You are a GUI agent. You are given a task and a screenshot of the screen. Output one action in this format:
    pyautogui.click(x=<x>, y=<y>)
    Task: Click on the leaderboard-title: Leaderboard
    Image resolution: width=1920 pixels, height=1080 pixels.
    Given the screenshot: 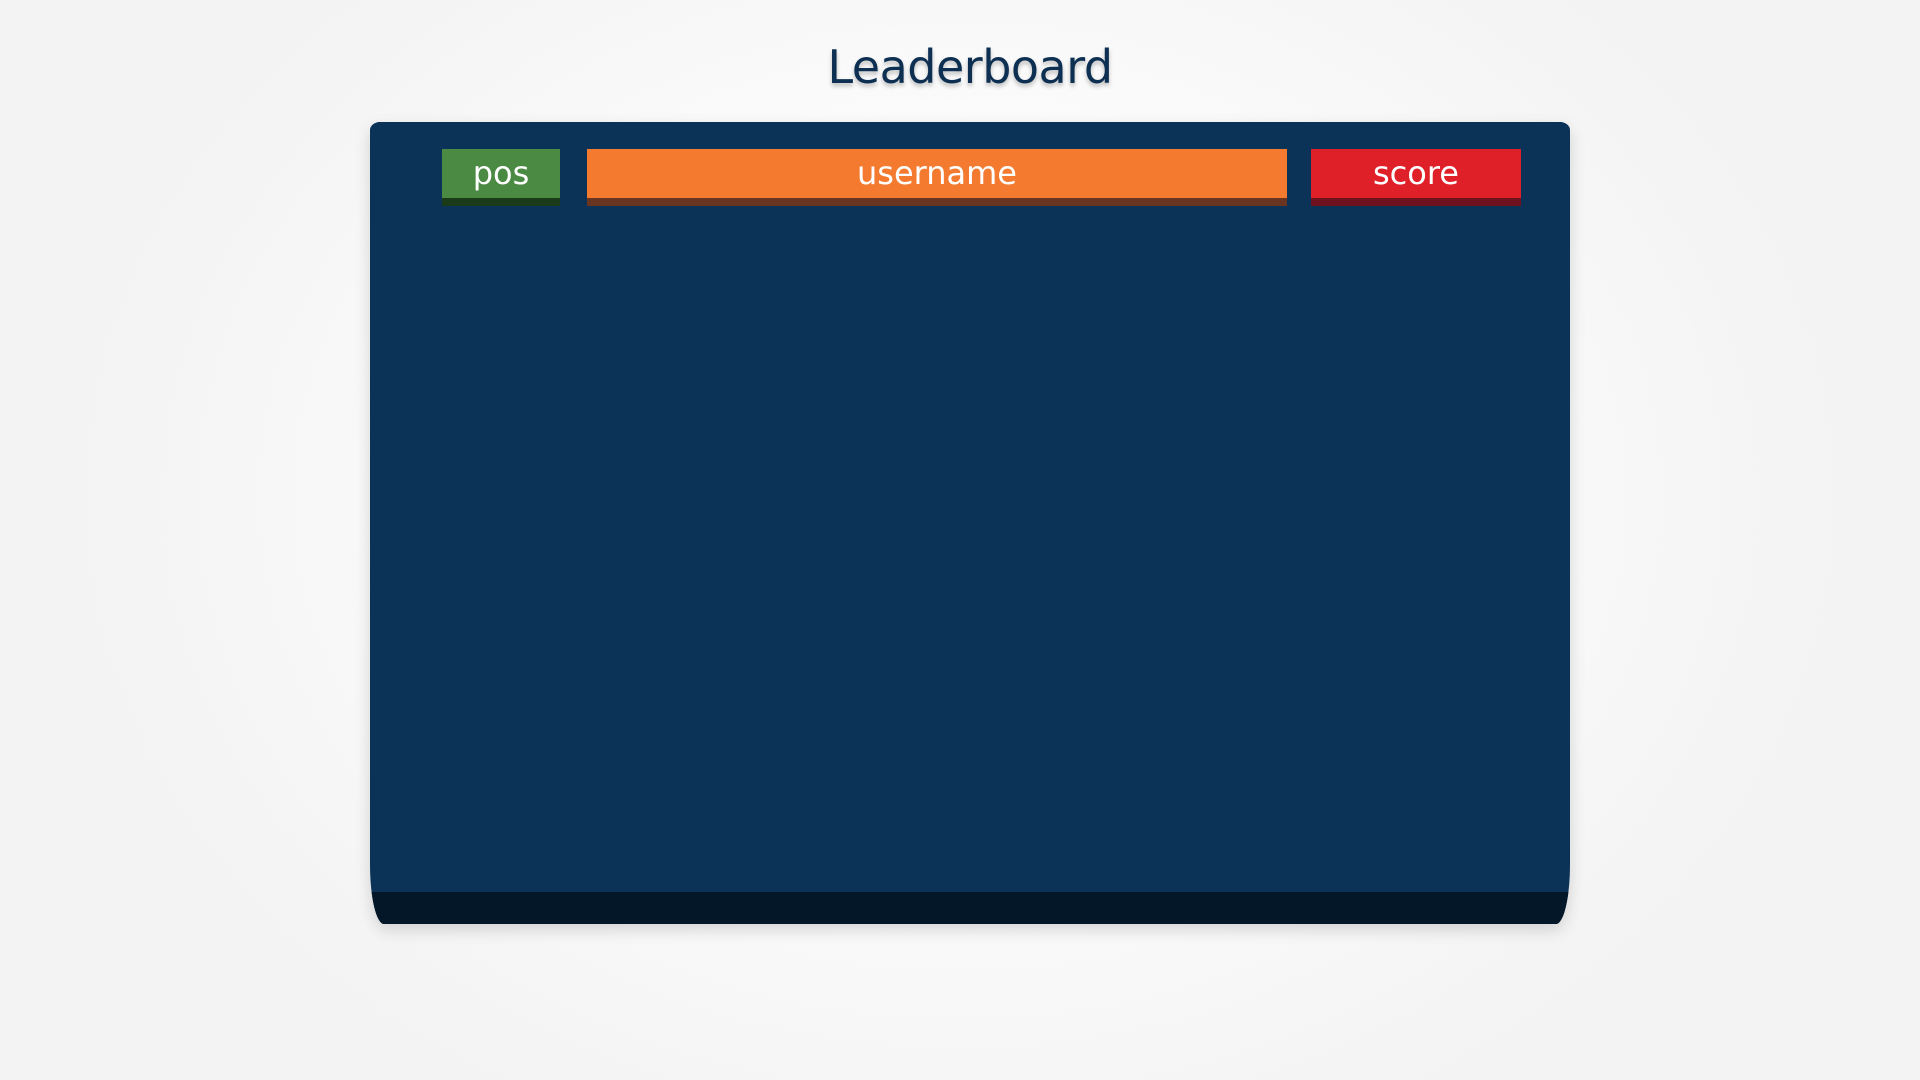 What is the action you would take?
    pyautogui.click(x=970, y=67)
    